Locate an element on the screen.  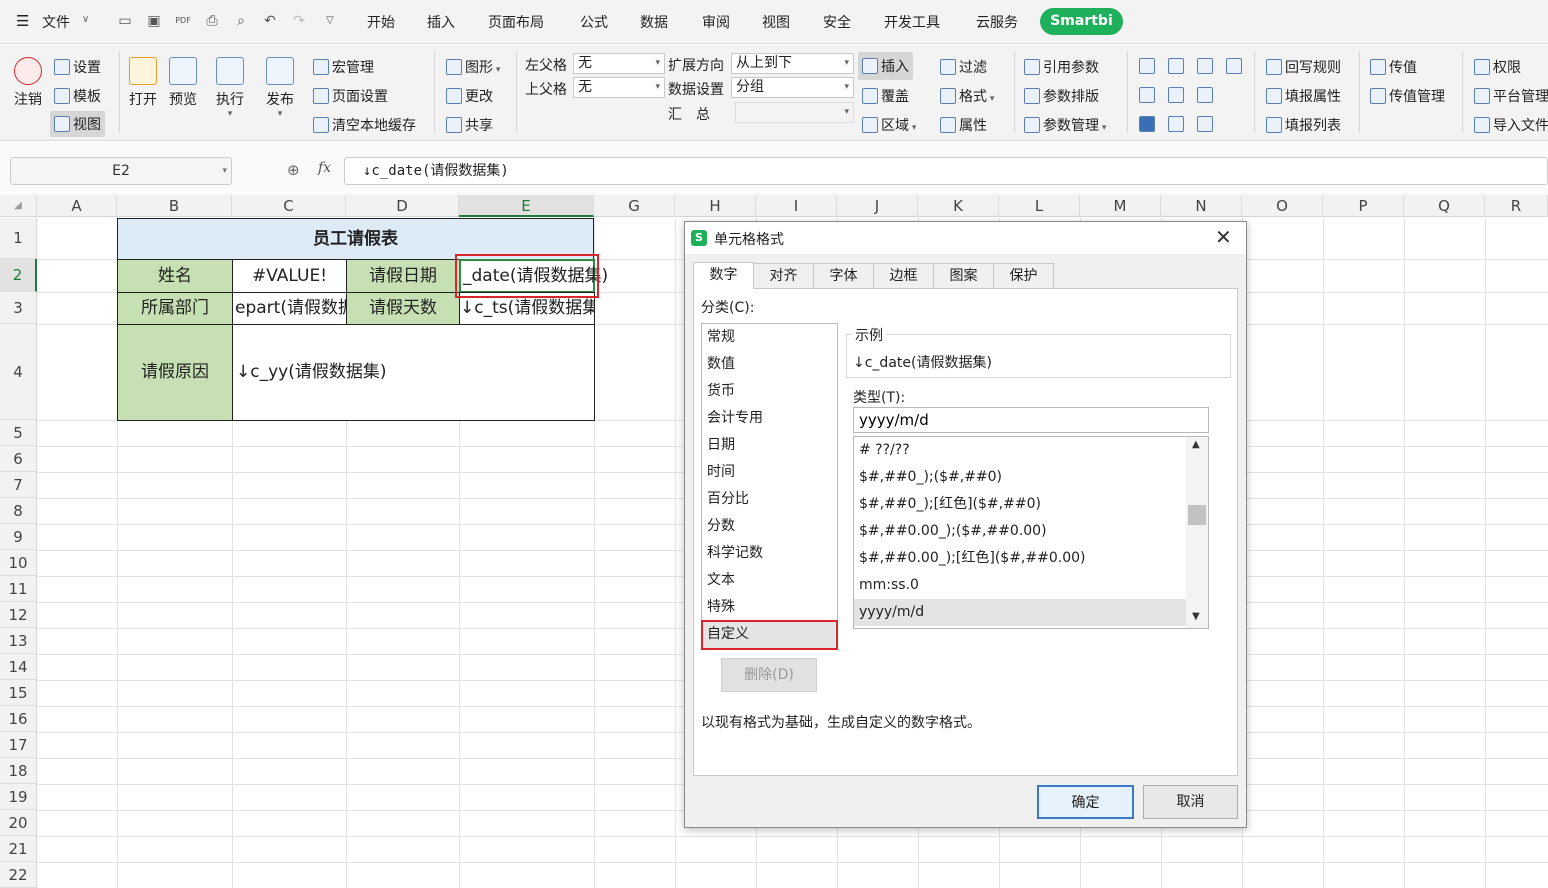
ref-param-button: 引用参数 is located at coordinates (1061, 67).